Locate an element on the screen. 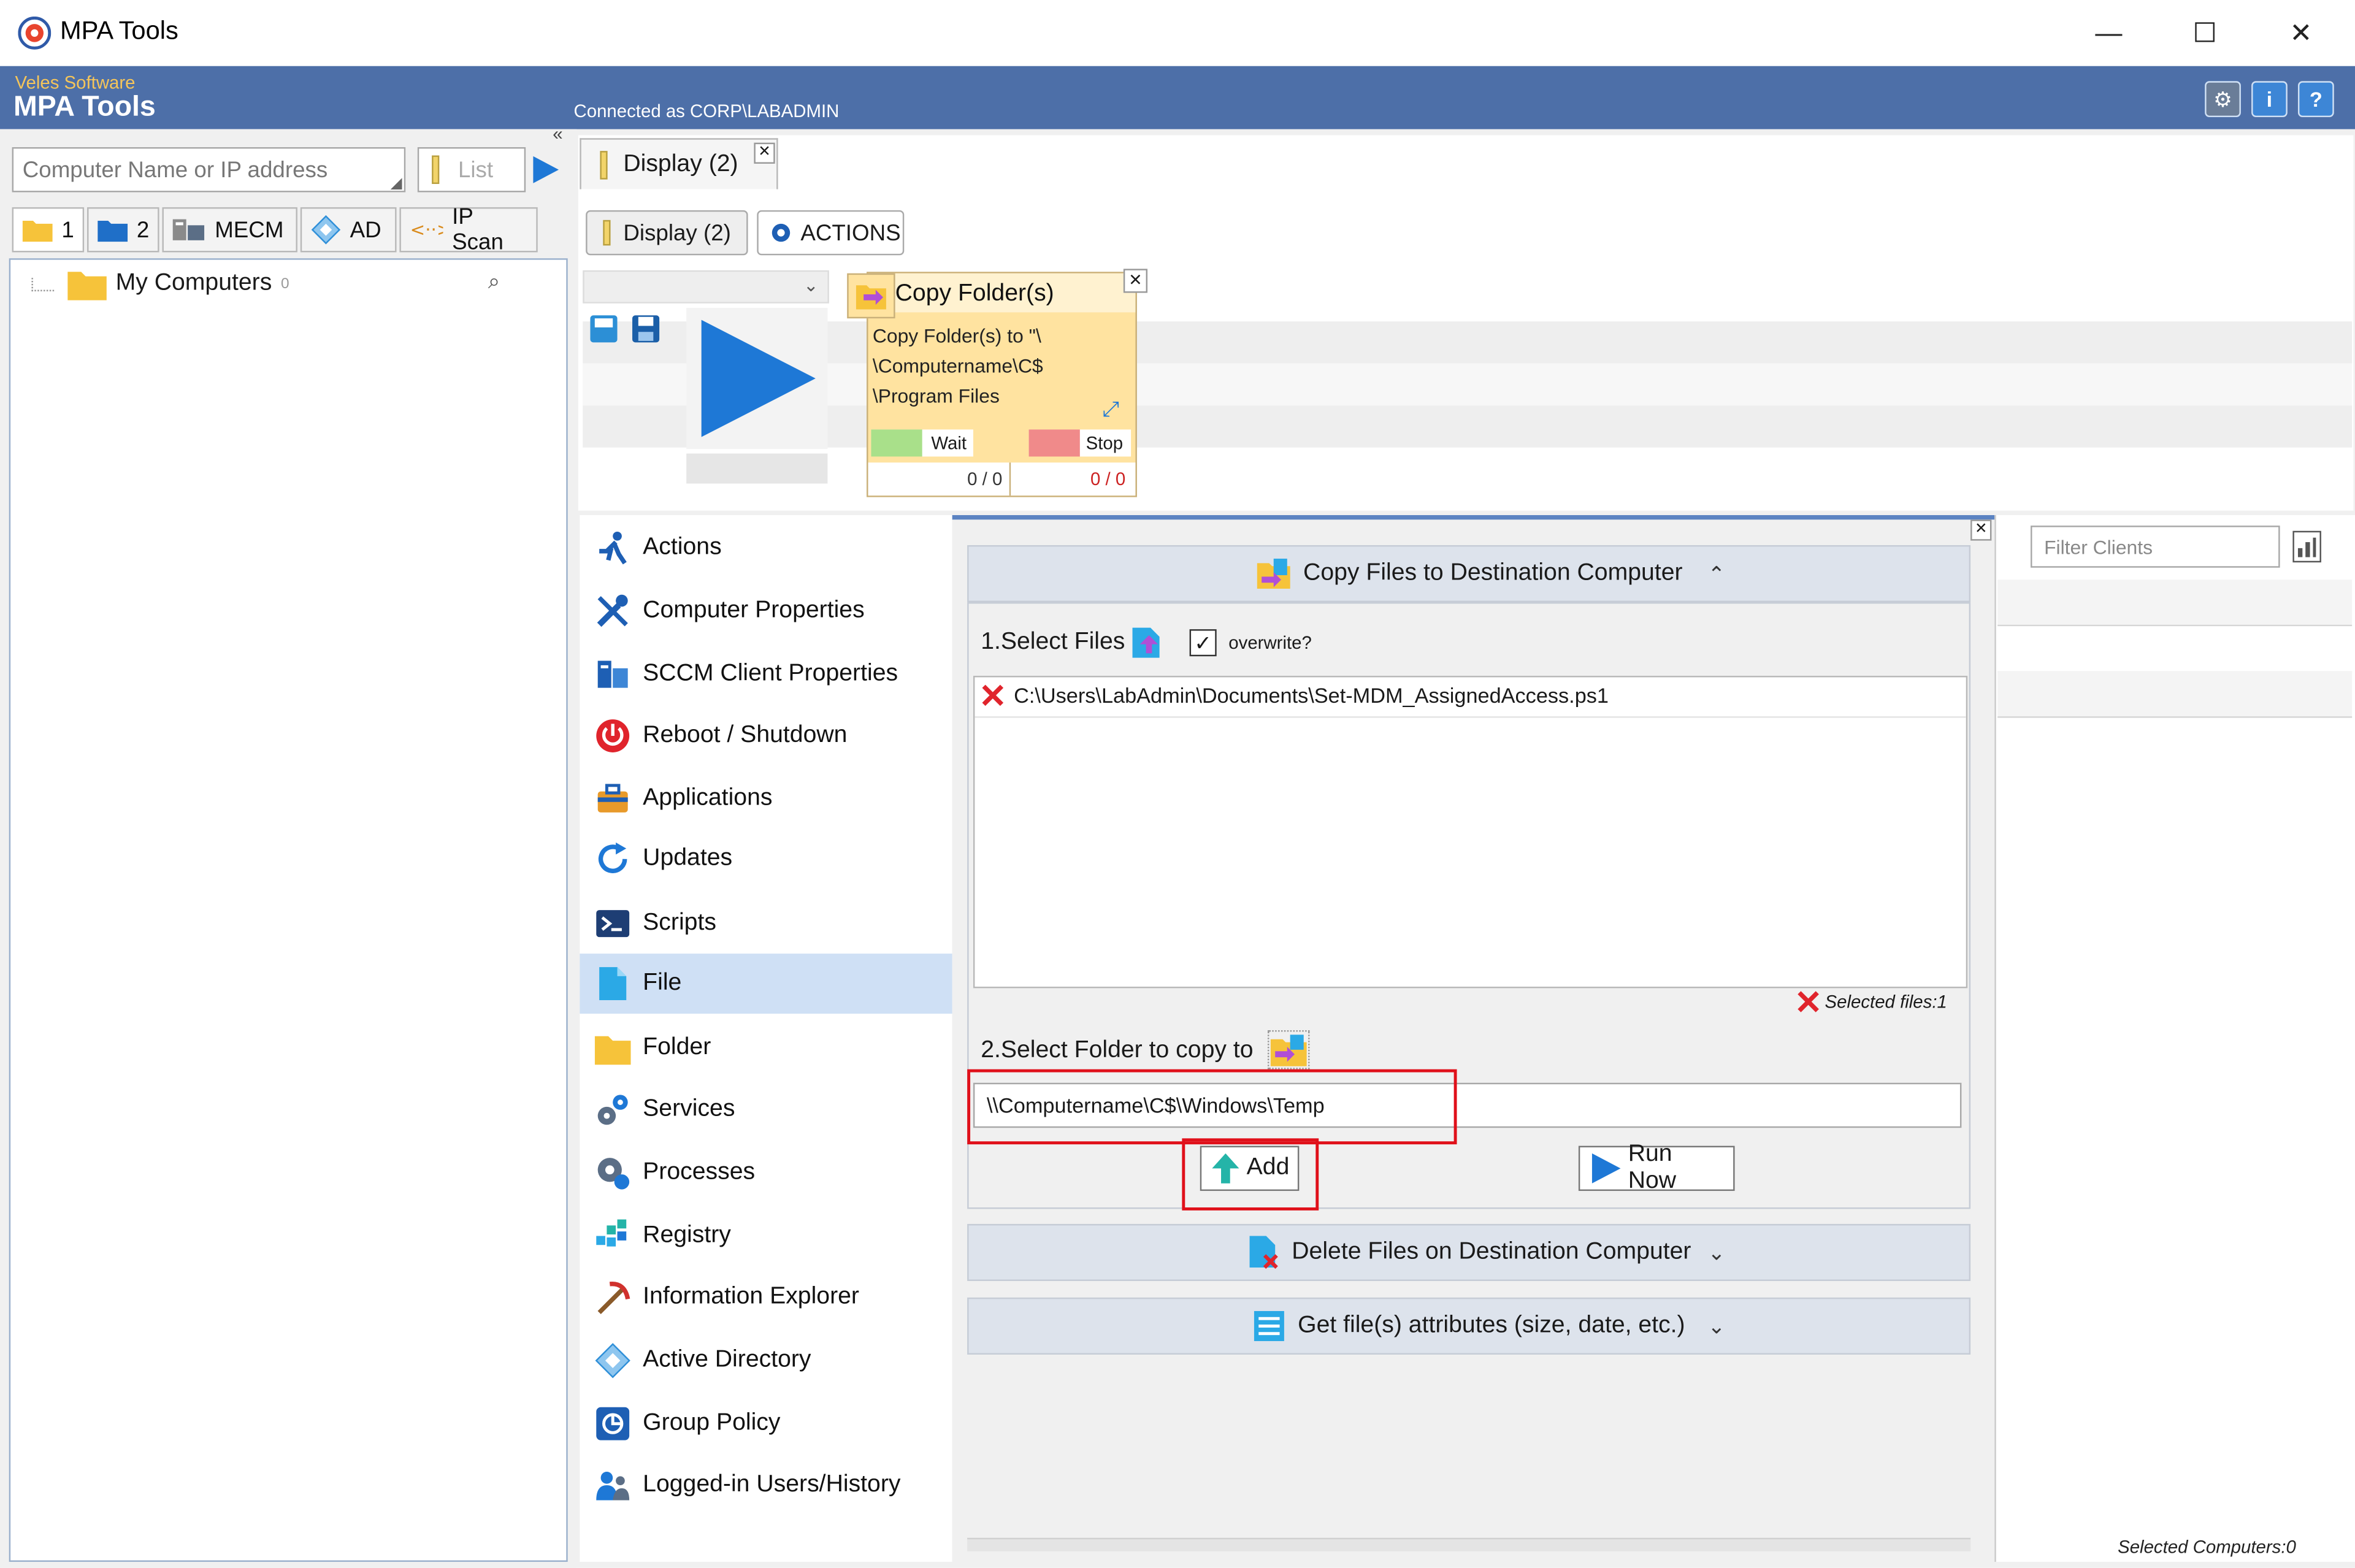 Image resolution: width=2355 pixels, height=1568 pixels. folder-blue-icon is located at coordinates (113, 230).